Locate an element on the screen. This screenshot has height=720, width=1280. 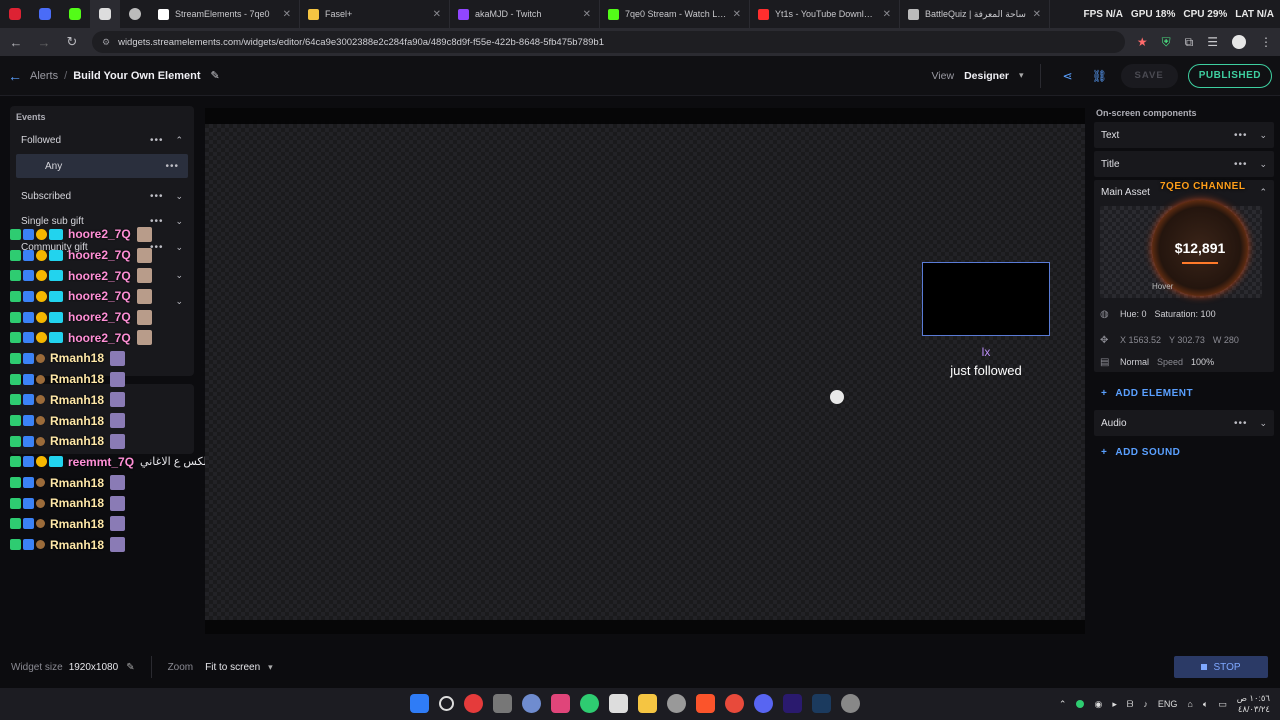
profile-avatar is located at coordinates (1239, 42).